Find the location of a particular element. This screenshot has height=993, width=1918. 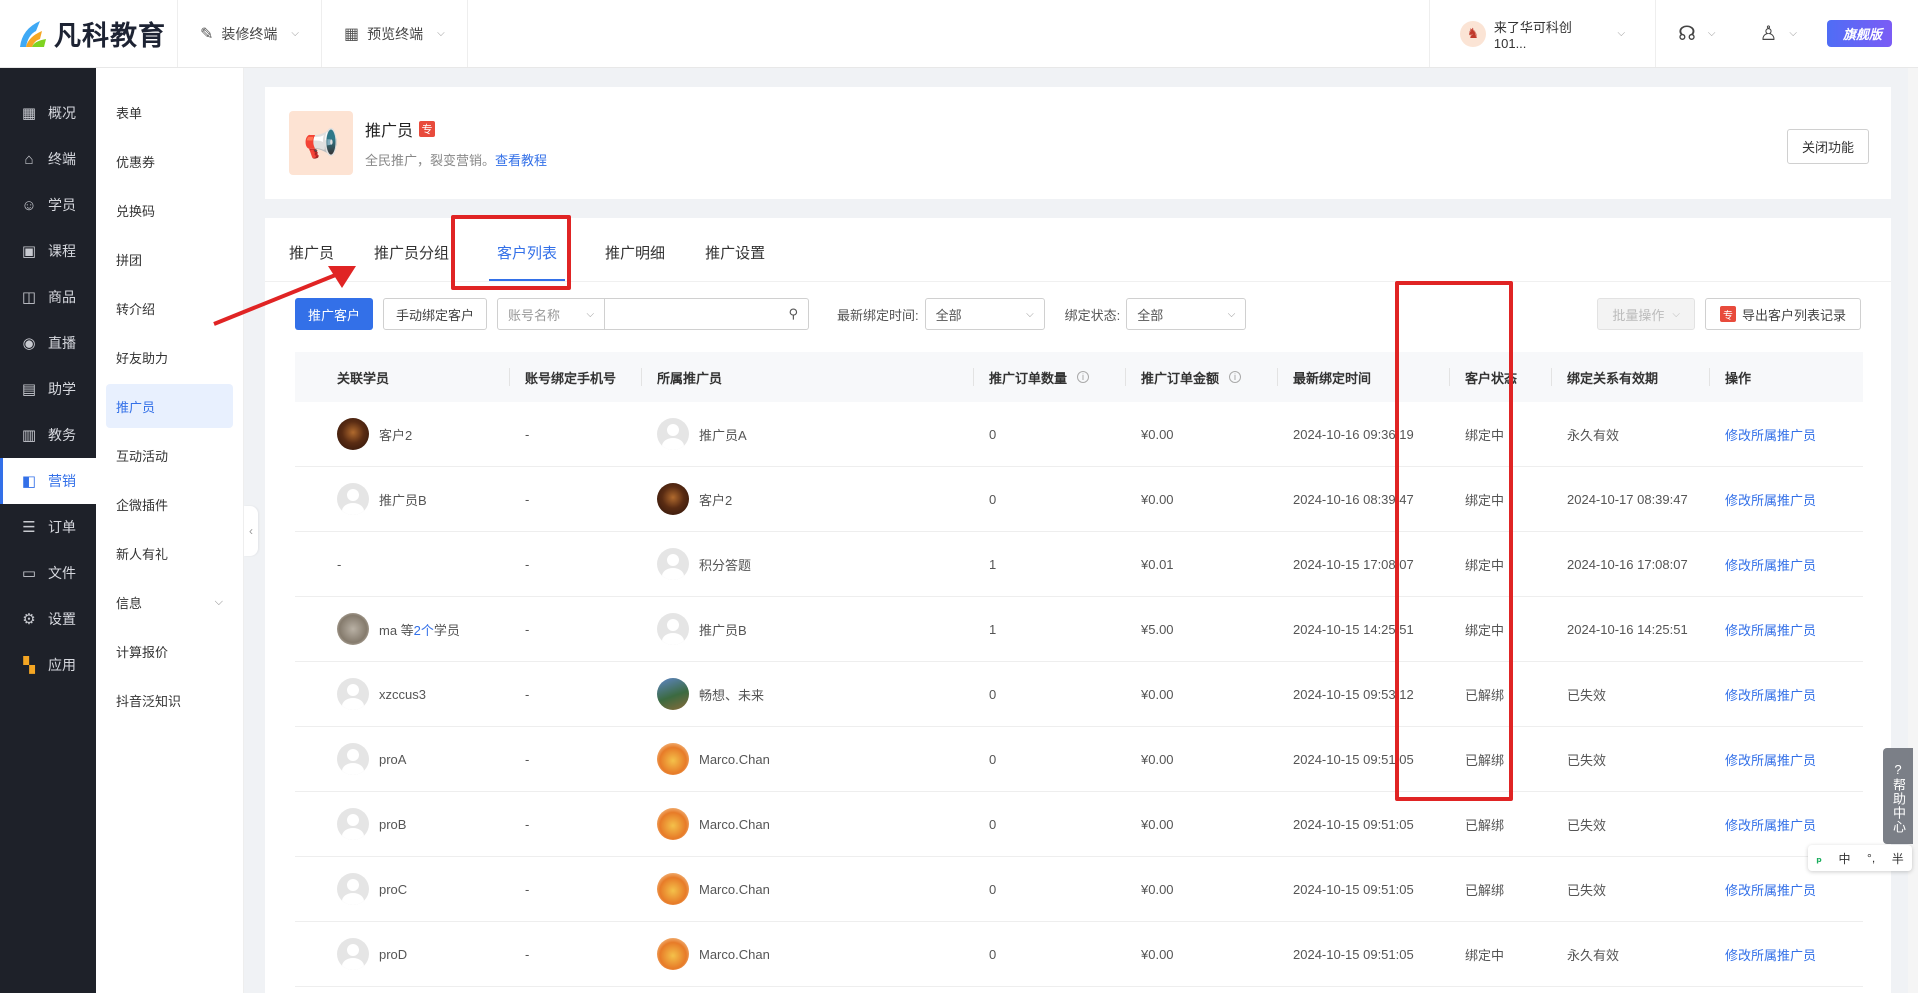

edition-badge: 旗舰版 is located at coordinates (1868, 33).